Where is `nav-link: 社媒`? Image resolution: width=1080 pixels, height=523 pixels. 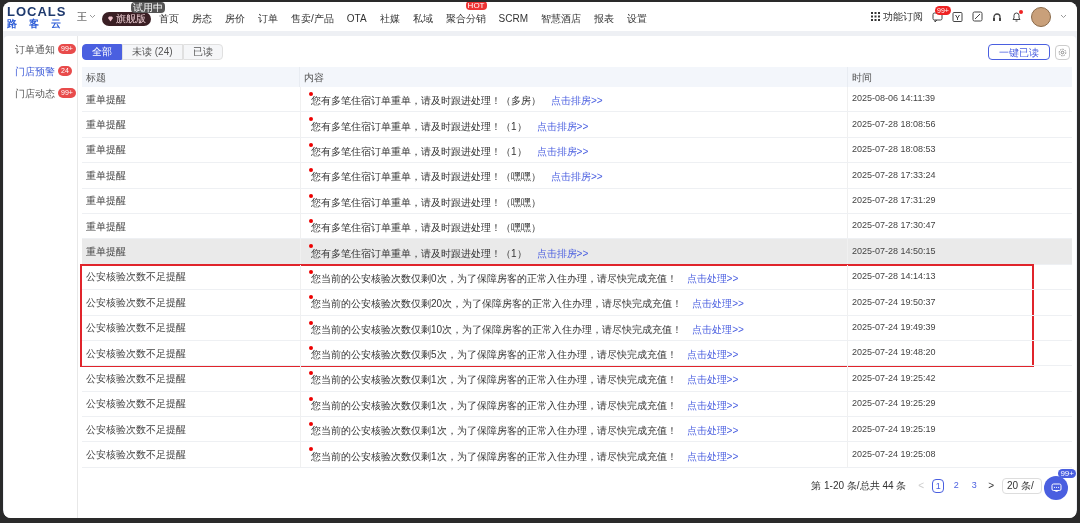
nav-link: 社媒 is located at coordinates (389, 18).